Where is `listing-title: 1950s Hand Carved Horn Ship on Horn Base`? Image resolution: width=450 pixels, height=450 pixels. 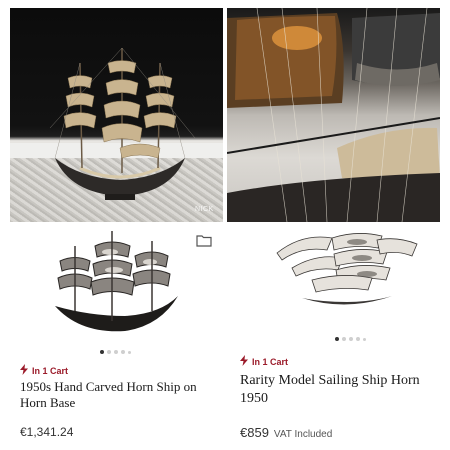 listing-title: 1950s Hand Carved Horn Ship on Horn Base is located at coordinates (122, 395).